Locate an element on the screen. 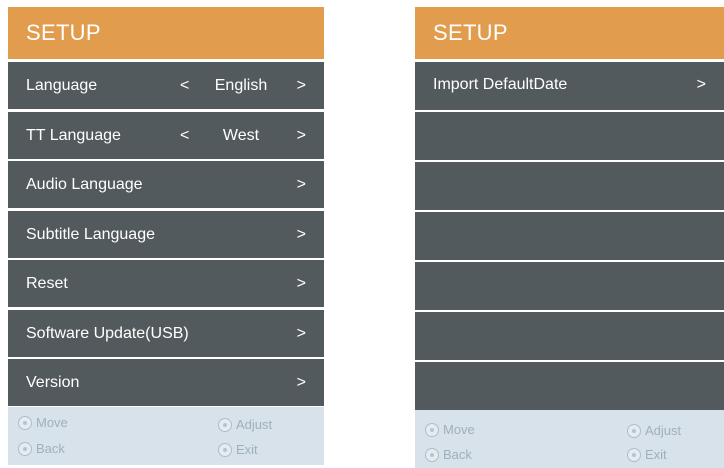 The width and height of the screenshot is (724, 468). hint-bar-right: Move Back Adjust Exit is located at coordinates (569, 439).